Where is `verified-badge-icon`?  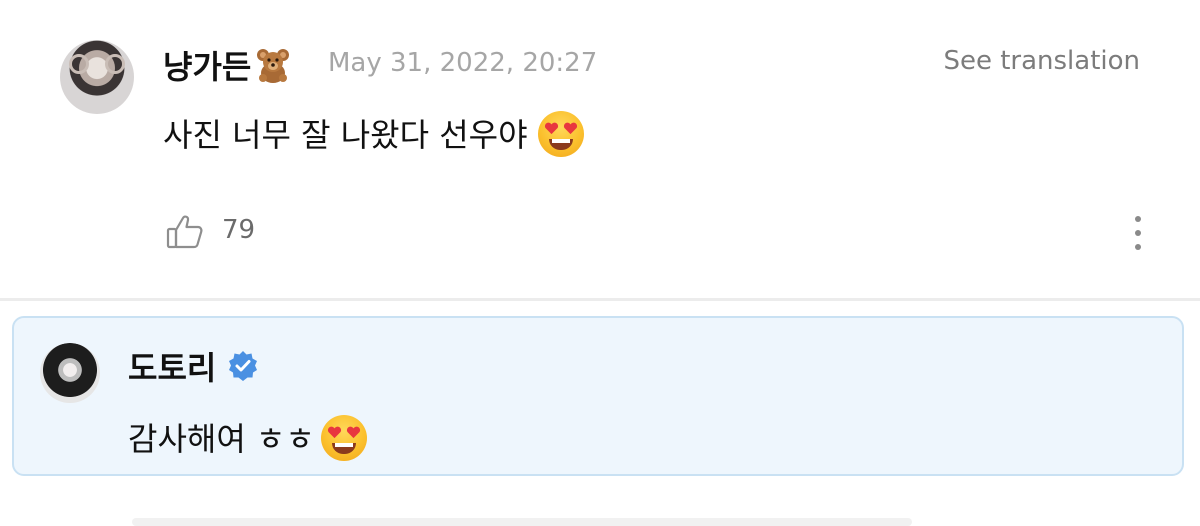 verified-badge-icon is located at coordinates (243, 367).